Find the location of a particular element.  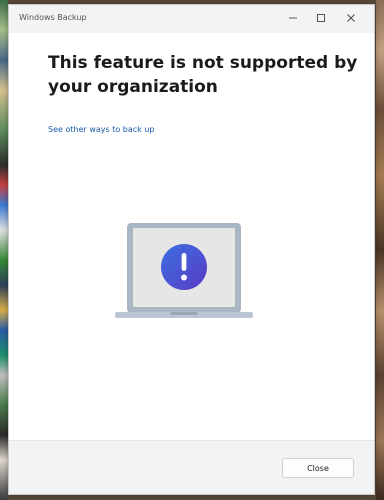

title-close-button is located at coordinates (351, 18).